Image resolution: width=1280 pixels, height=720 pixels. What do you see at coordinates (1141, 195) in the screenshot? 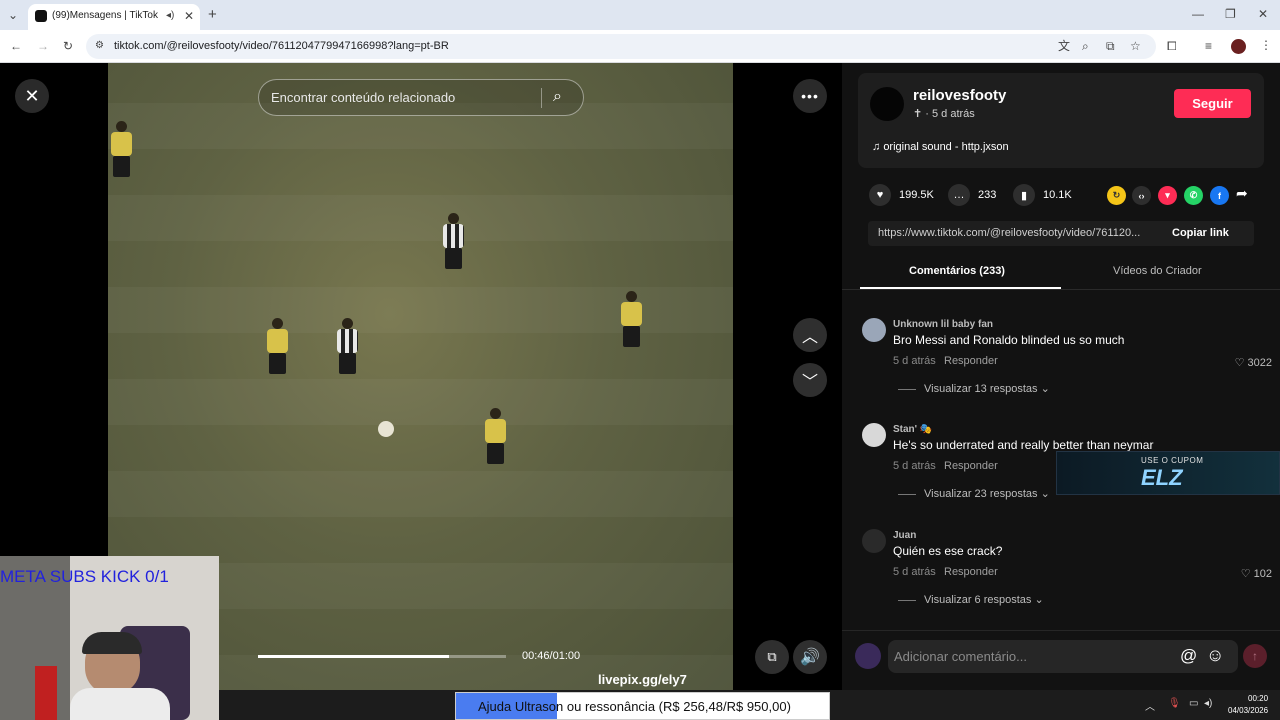
I see `embed-icon: ‹›` at bounding box center [1141, 195].